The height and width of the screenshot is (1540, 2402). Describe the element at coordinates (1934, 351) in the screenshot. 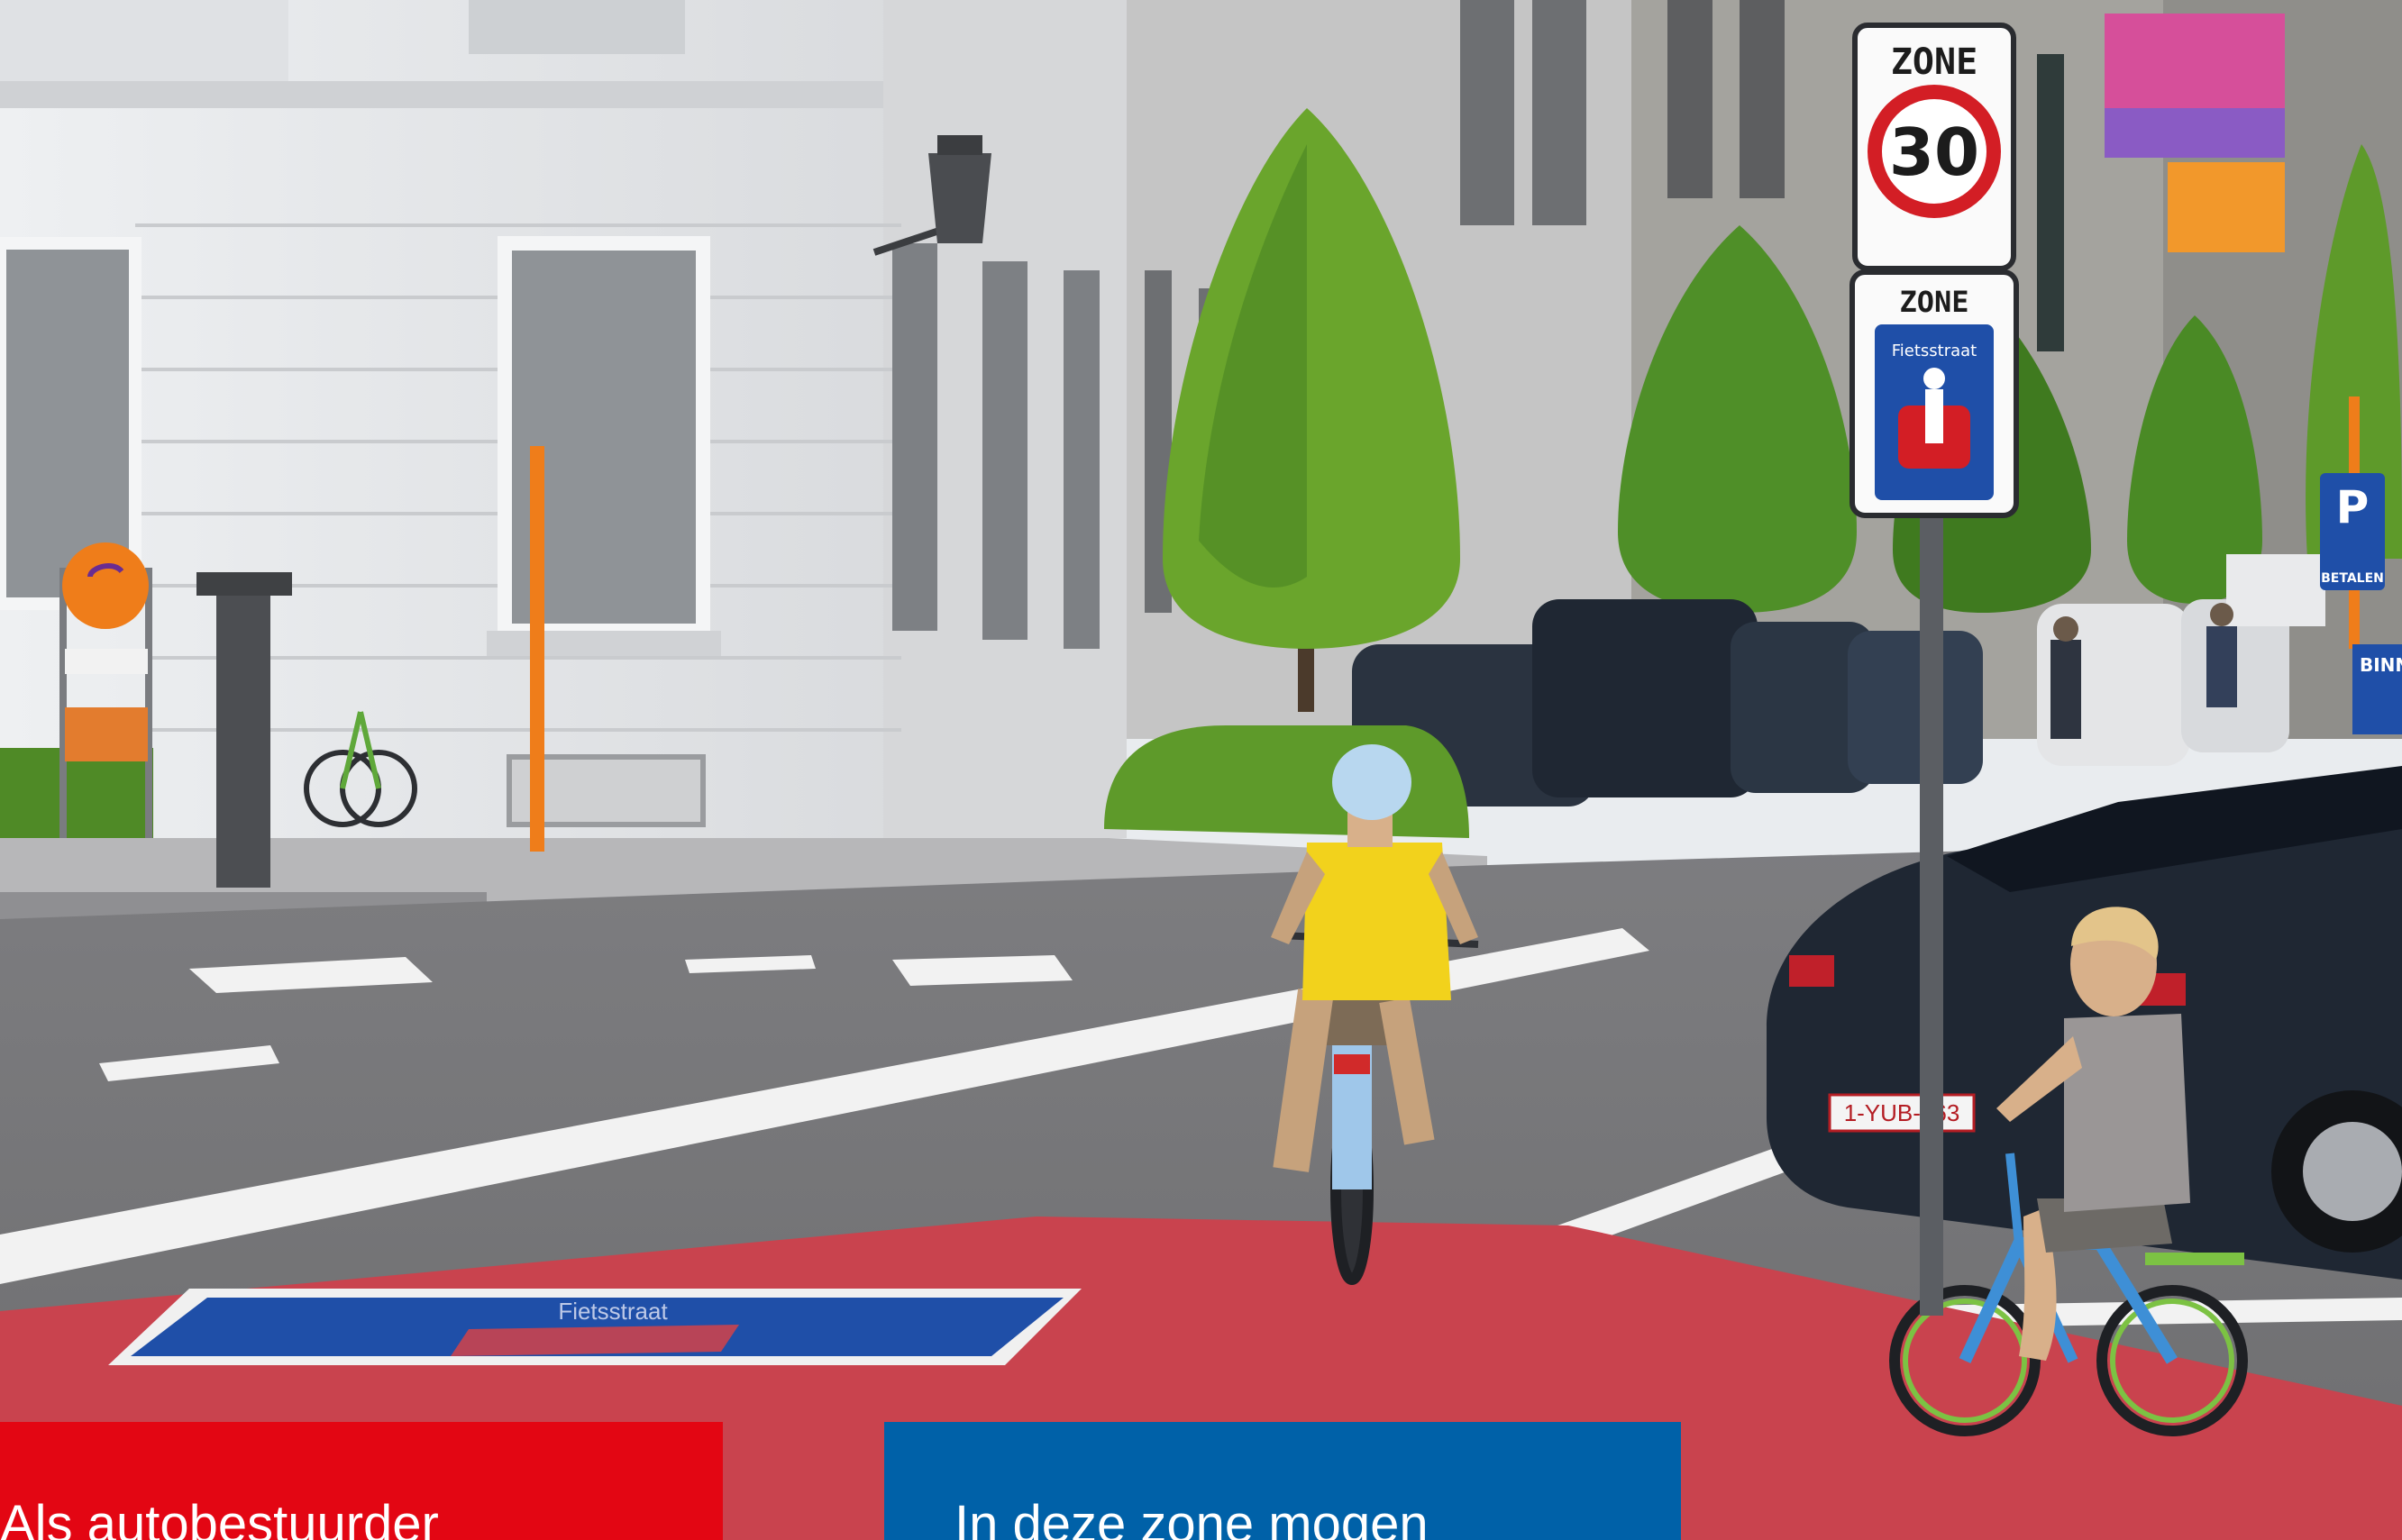

I see `fietsstraat-label: Fietsstraat` at that location.